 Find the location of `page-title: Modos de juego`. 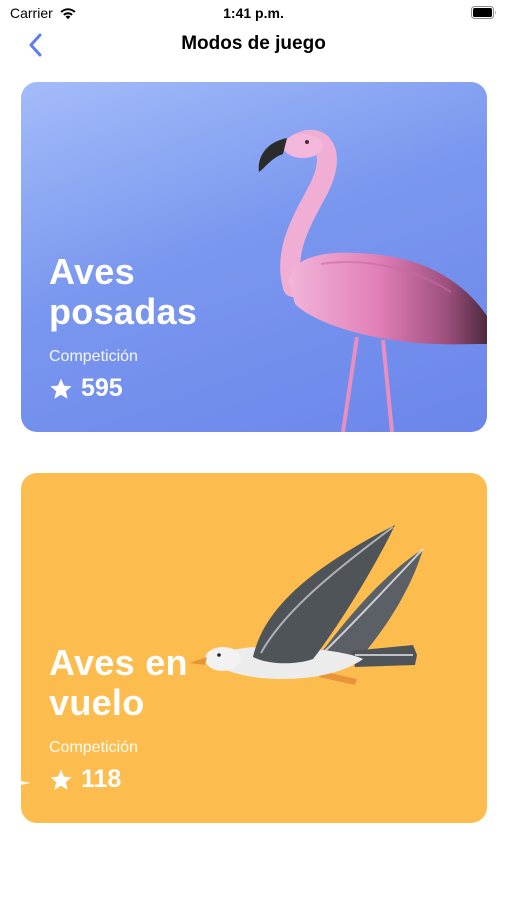

page-title: Modos de juego is located at coordinates (253, 43).